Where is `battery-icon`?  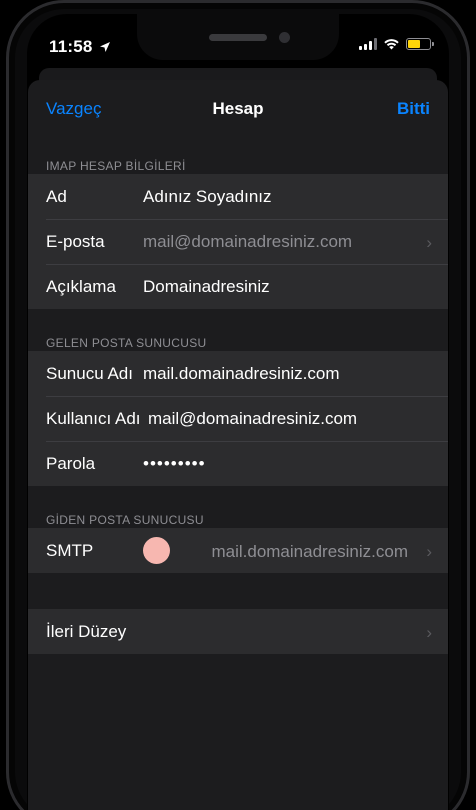
battery-icon is located at coordinates (420, 44).